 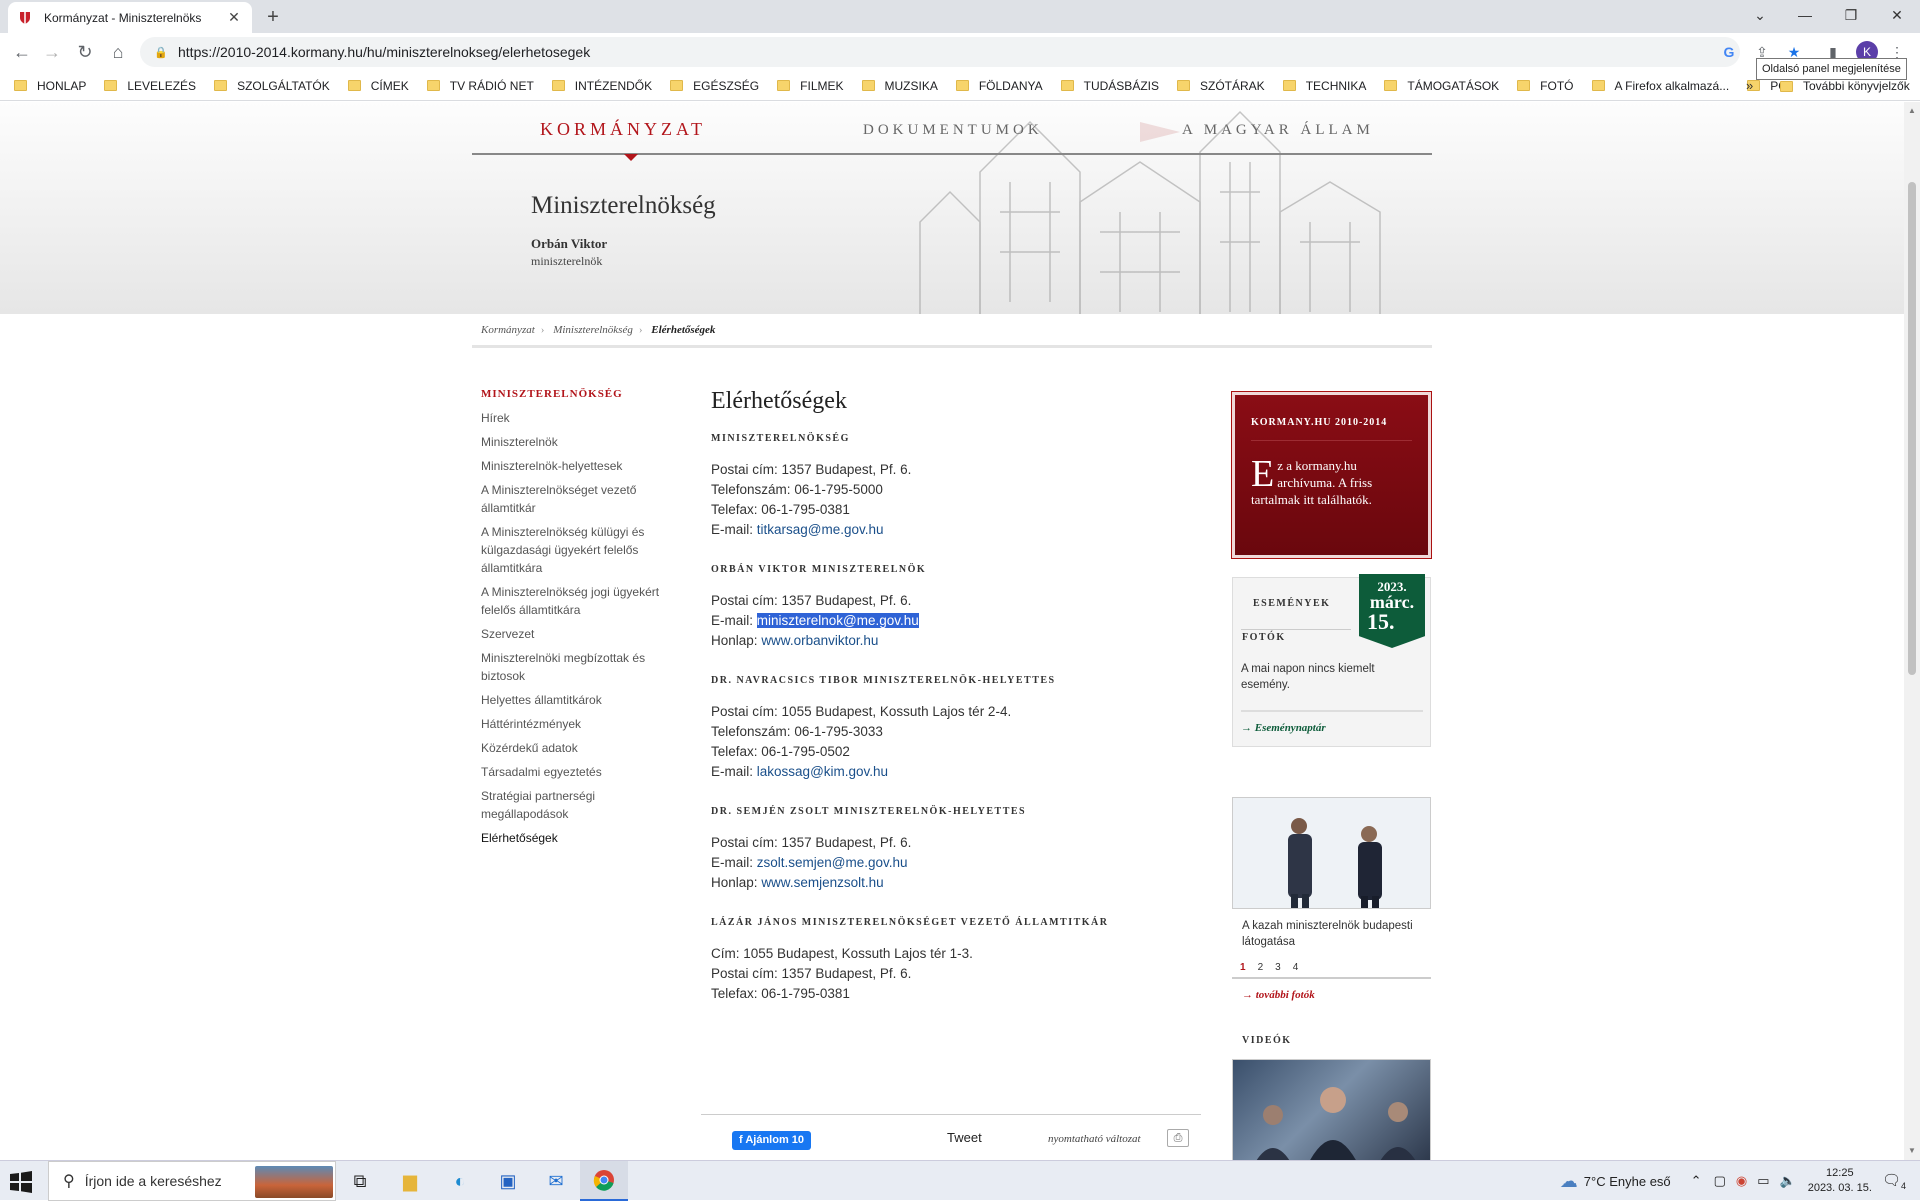 What do you see at coordinates (1278, 130) in the screenshot?
I see `nav-magyar-allam: A MAGYAR ÁLLAM` at bounding box center [1278, 130].